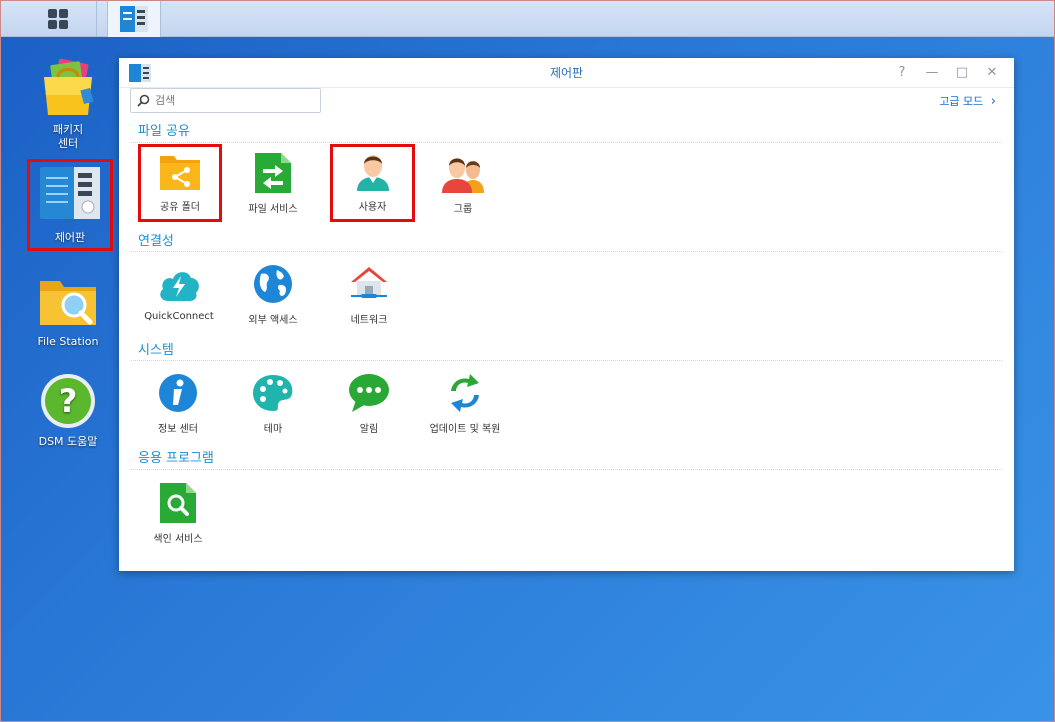 The width and height of the screenshot is (1055, 722). What do you see at coordinates (68, 301) in the screenshot?
I see `file-station-icon` at bounding box center [68, 301].